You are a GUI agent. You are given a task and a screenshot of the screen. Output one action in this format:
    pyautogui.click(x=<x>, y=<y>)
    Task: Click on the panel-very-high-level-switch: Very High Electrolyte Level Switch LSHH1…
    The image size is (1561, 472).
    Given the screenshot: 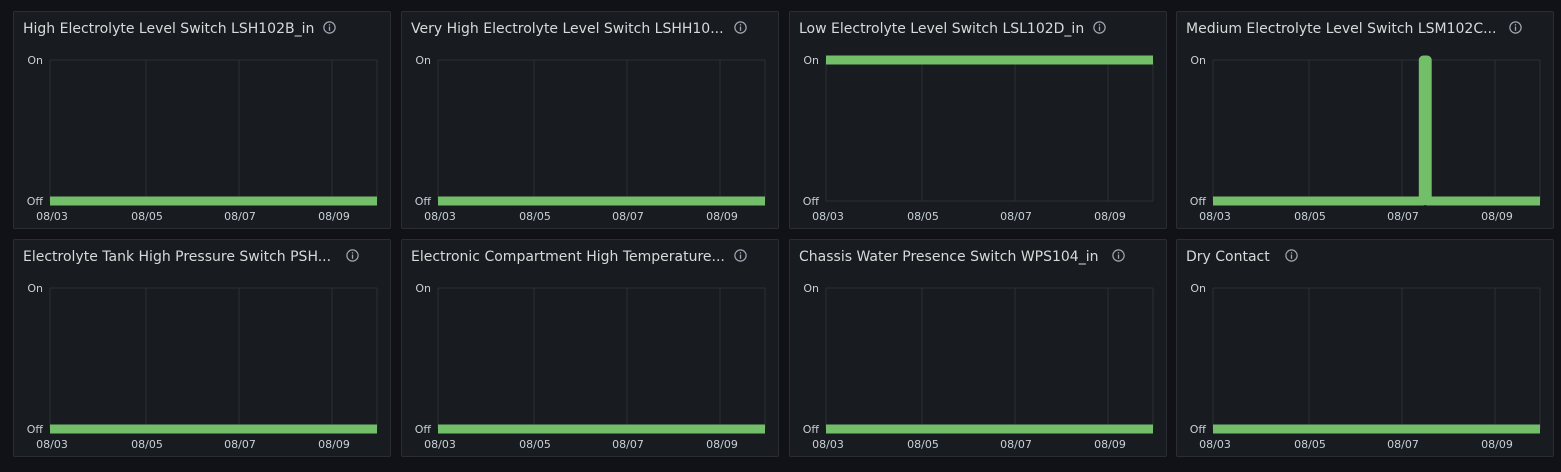 What is the action you would take?
    pyautogui.click(x=590, y=120)
    